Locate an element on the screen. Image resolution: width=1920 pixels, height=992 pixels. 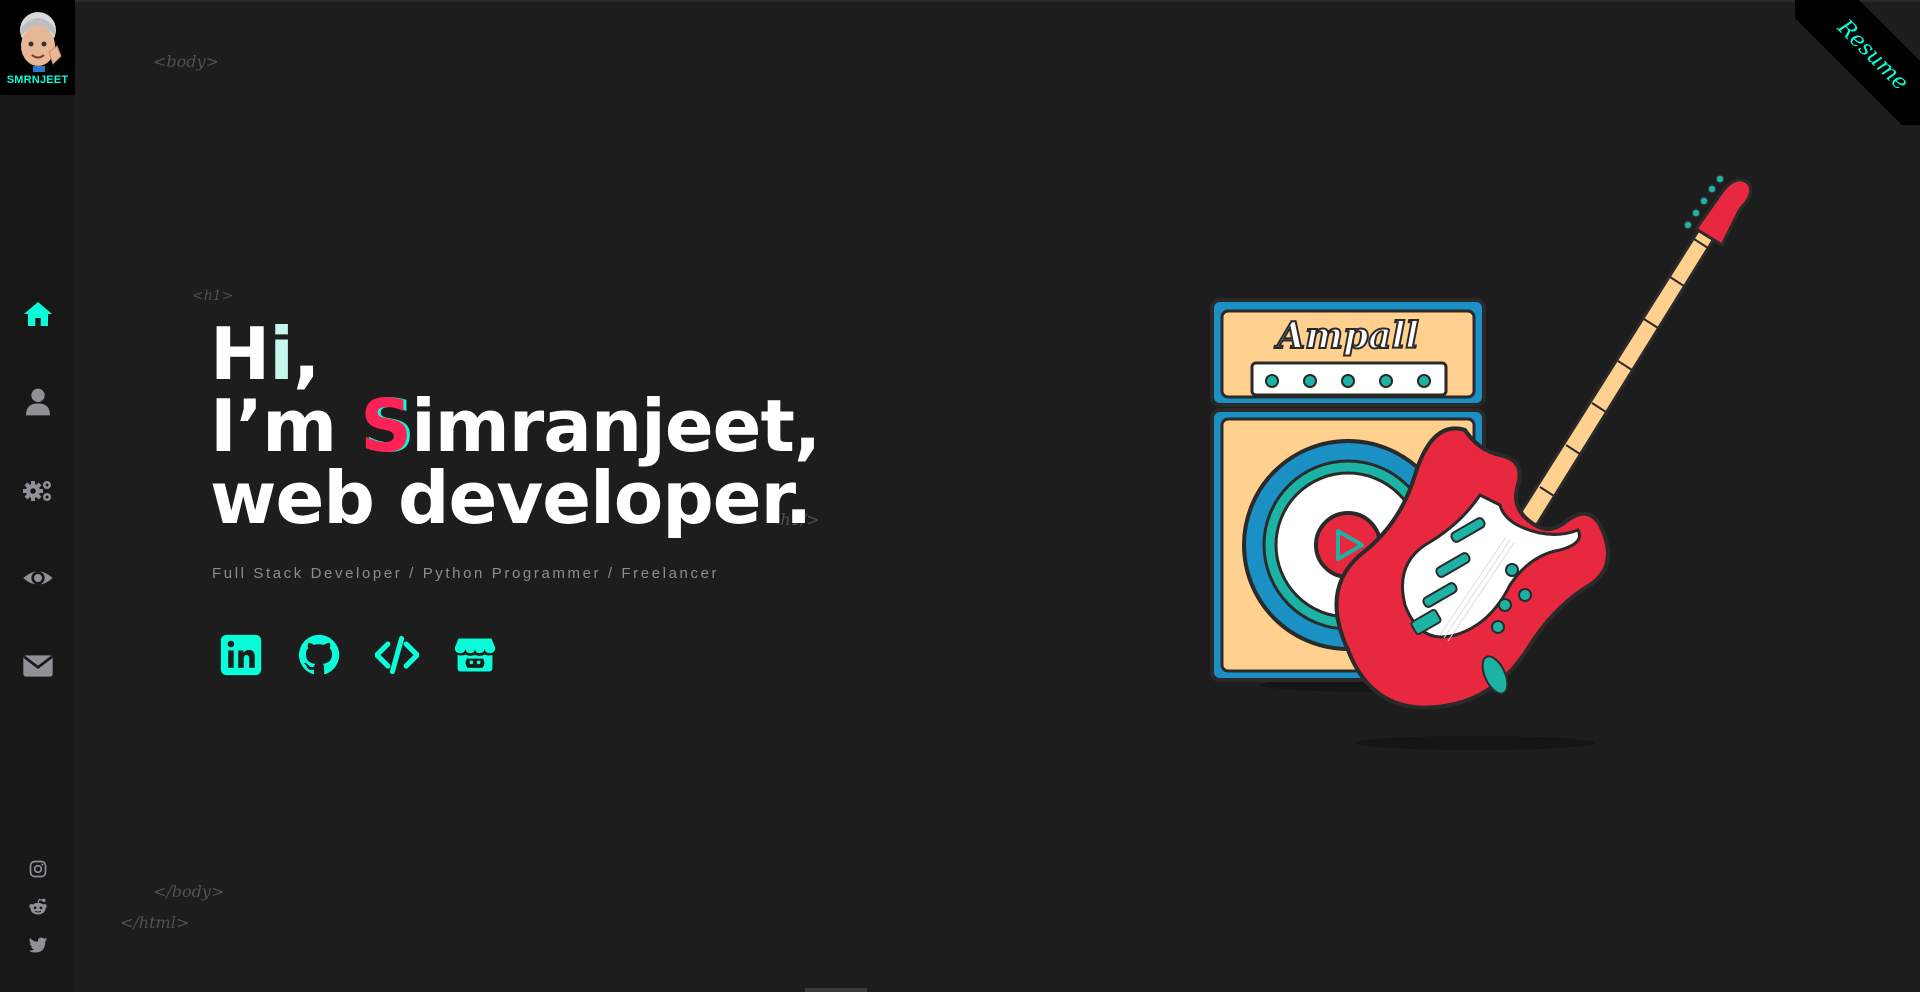
hero: Hi, I’m Simranjeet, web developer. is located at coordinates (515, 429).